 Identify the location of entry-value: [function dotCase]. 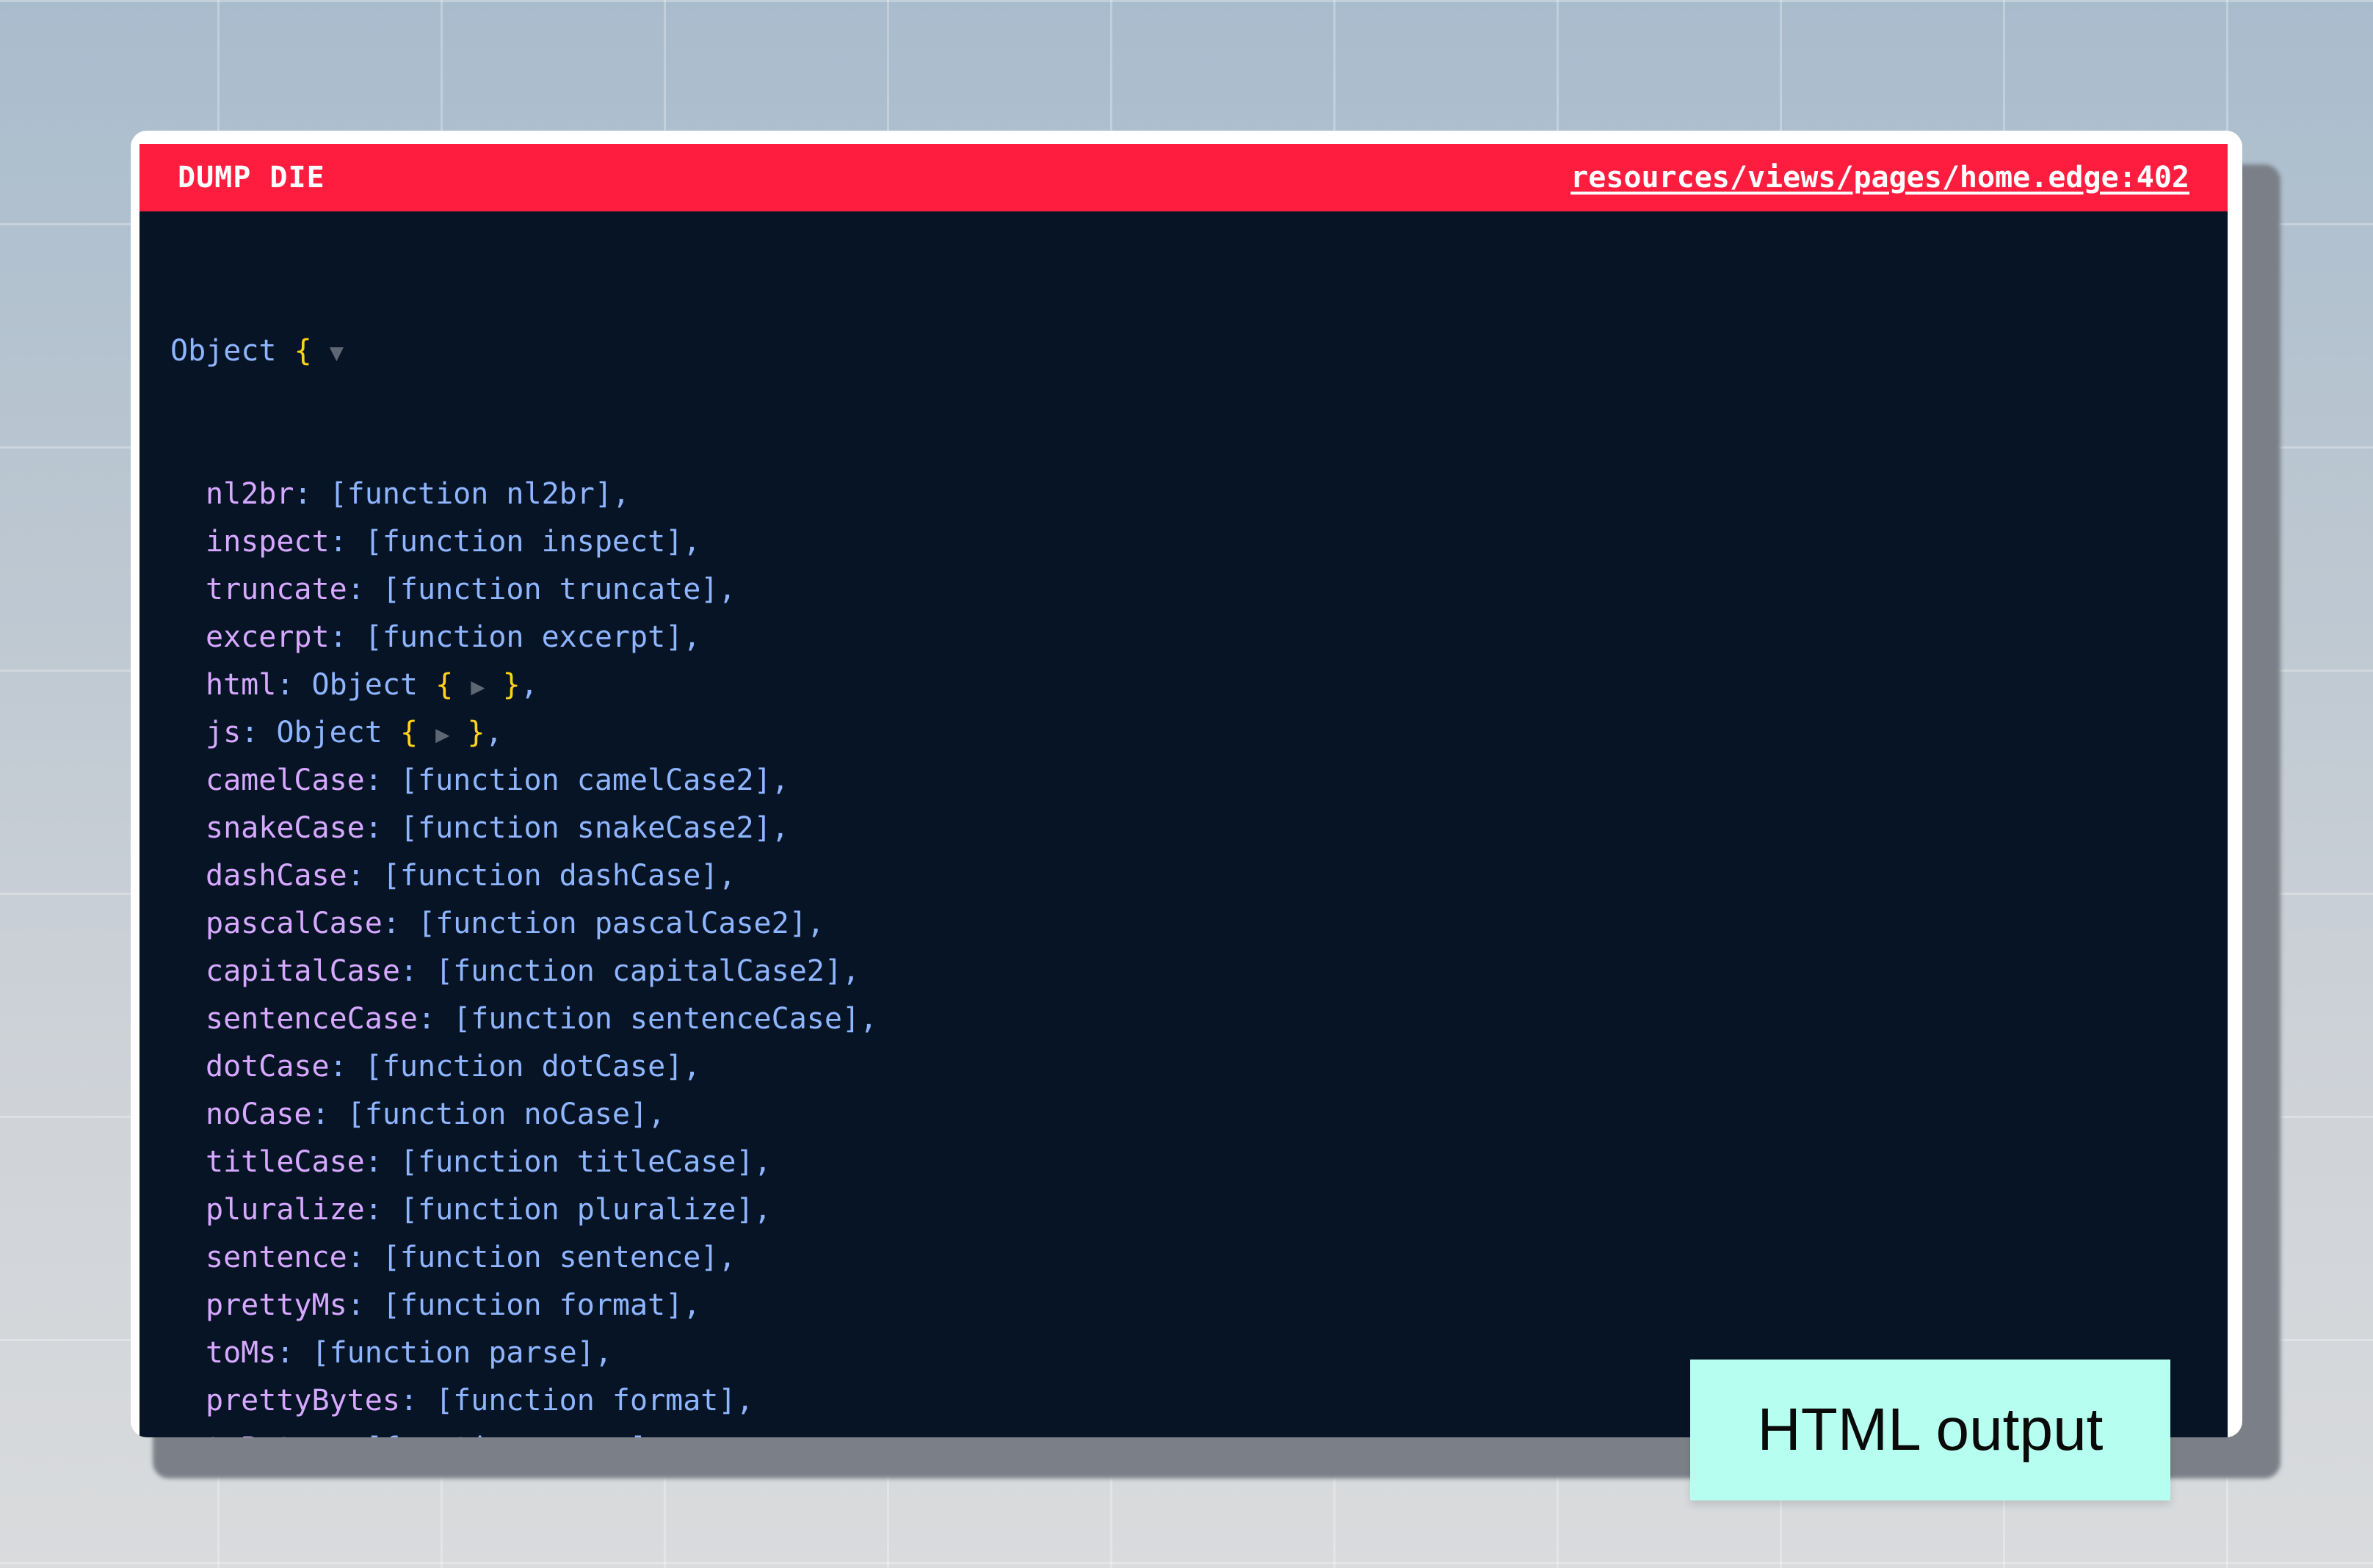
(524, 1067).